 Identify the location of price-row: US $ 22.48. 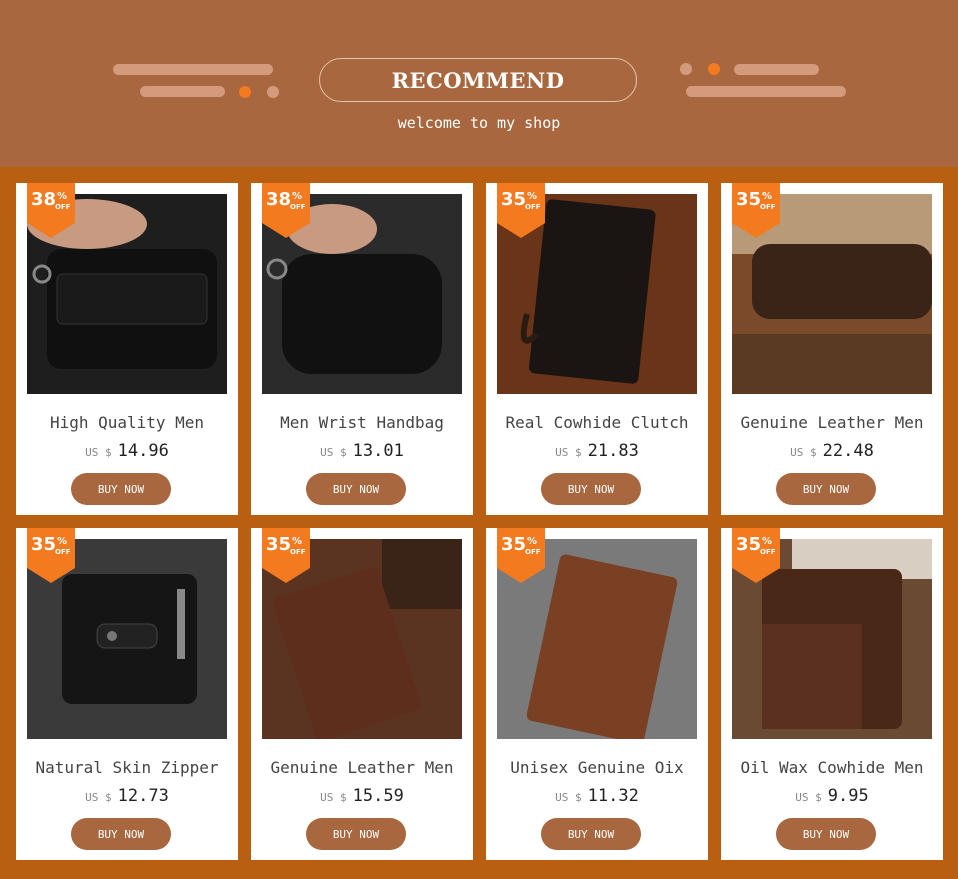
(832, 451).